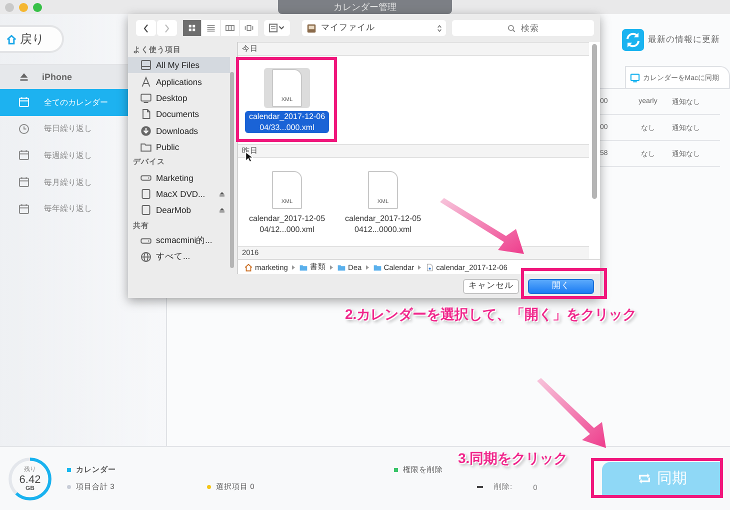  Describe the element at coordinates (365, 7) in the screenshot. I see `window-title: カレンダー管理` at that location.